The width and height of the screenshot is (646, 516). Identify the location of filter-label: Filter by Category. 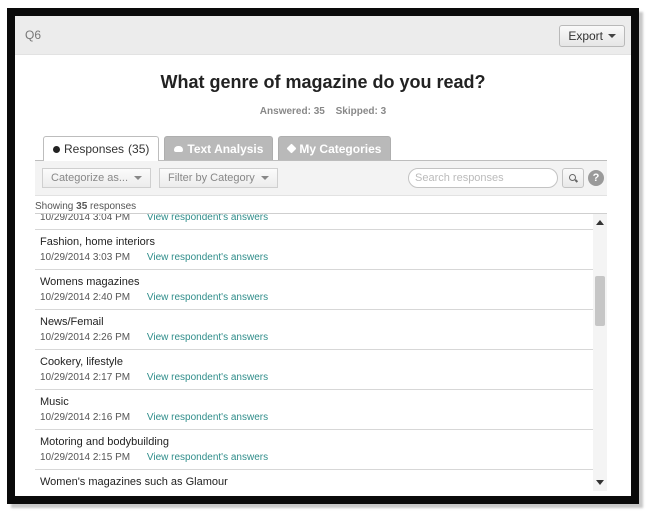
(211, 178).